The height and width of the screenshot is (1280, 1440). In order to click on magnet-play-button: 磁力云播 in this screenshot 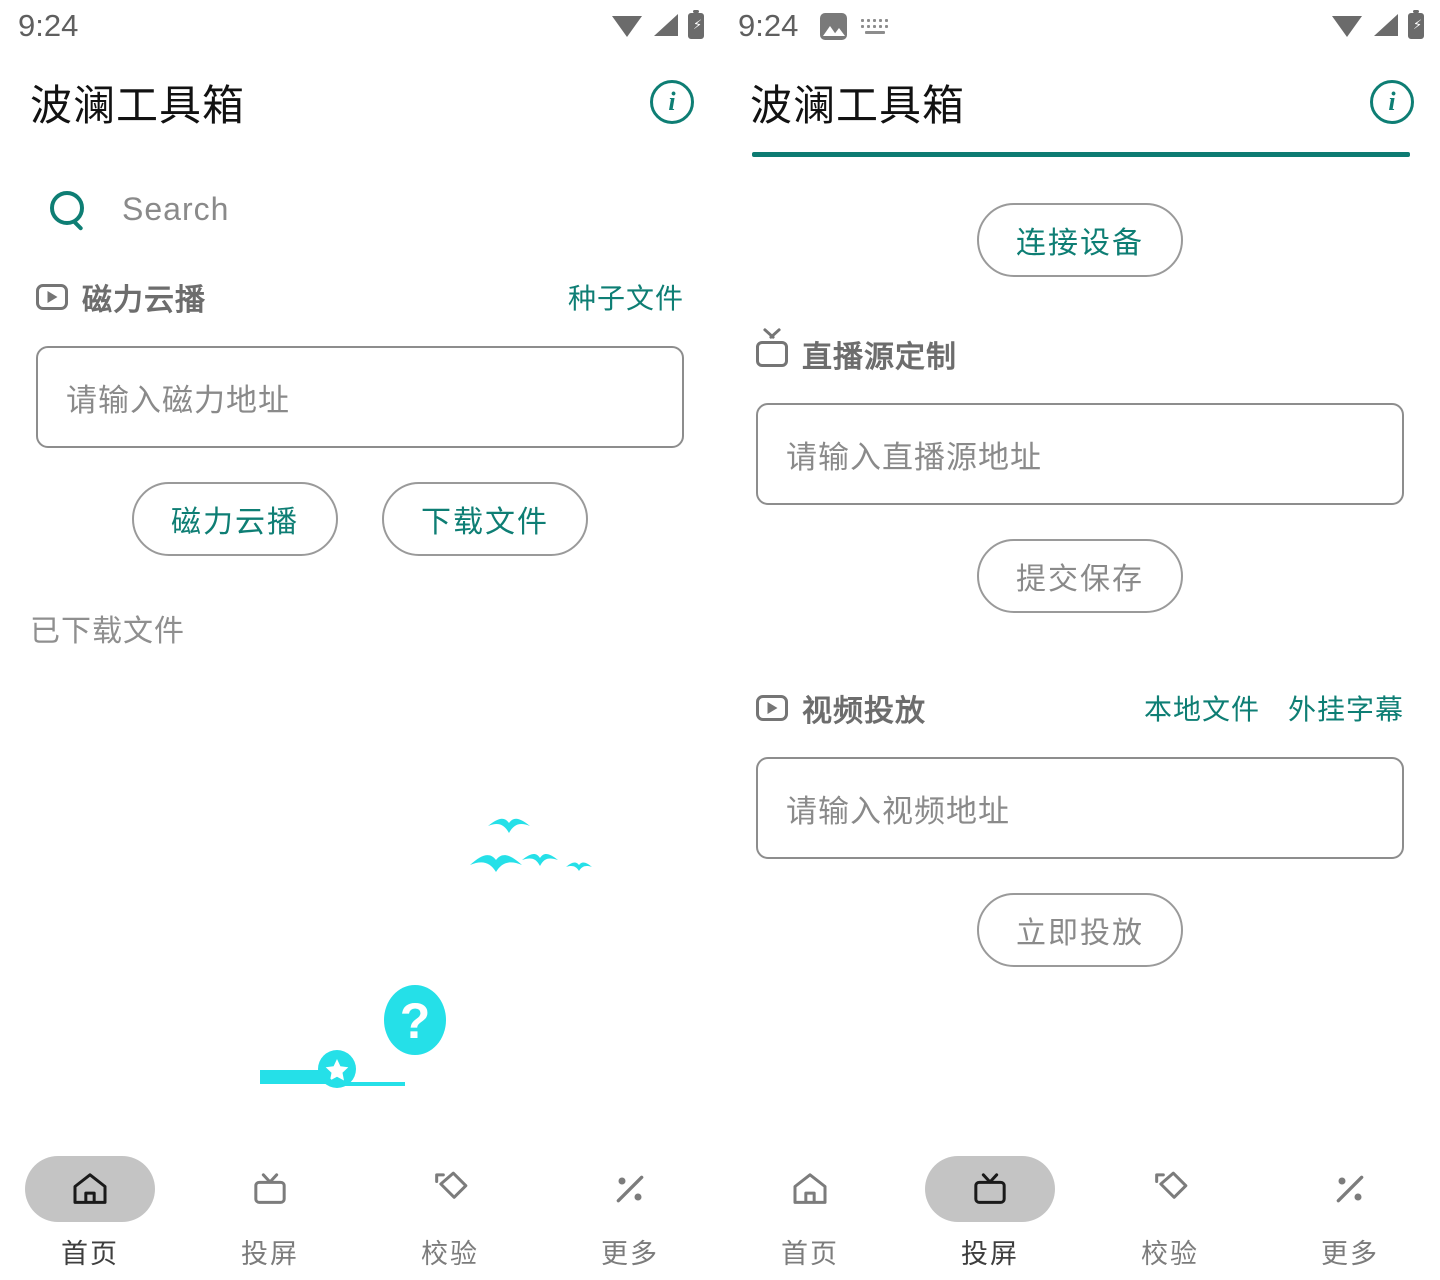, I will do `click(235, 519)`.